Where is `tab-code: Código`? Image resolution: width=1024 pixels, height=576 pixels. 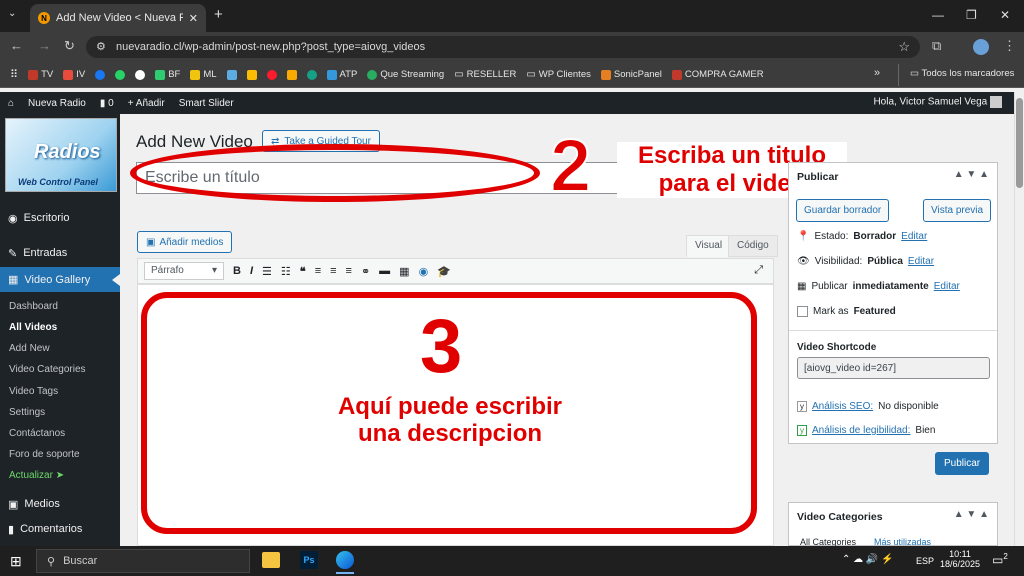
tab-code: Código is located at coordinates (753, 246).